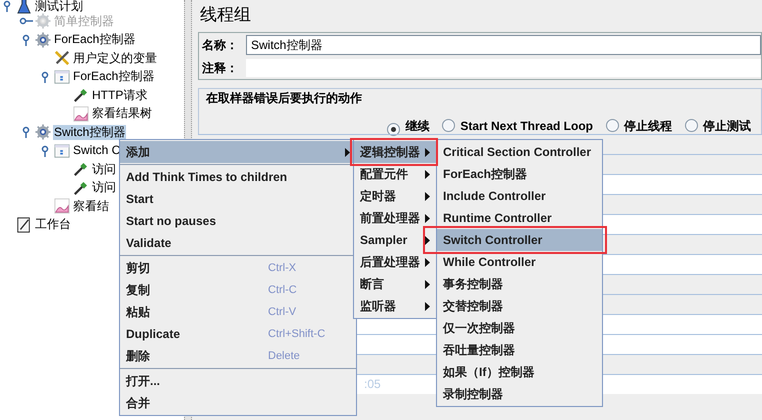 Image resolution: width=762 pixels, height=420 pixels. What do you see at coordinates (284, 98) in the screenshot?
I see `group-label: 在取样器错误后要执行的动作` at bounding box center [284, 98].